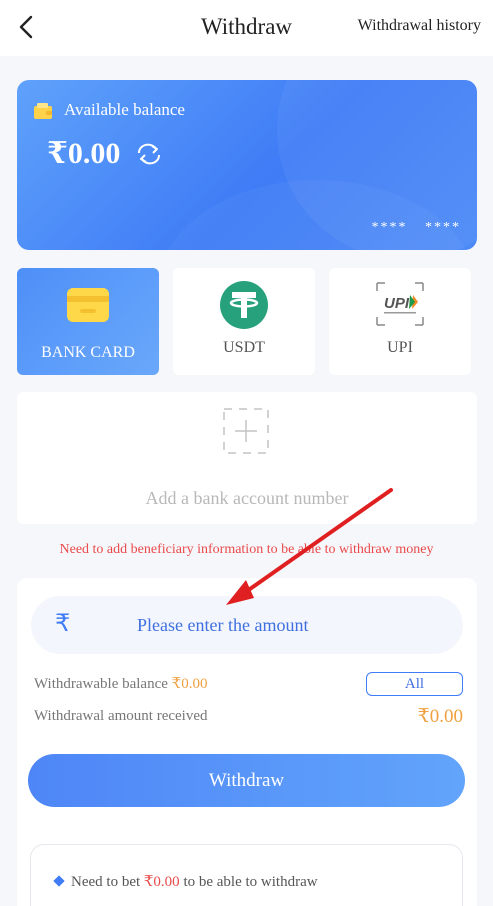 Image resolution: width=493 pixels, height=906 pixels. I want to click on svg-text: UPI, so click(397, 303).